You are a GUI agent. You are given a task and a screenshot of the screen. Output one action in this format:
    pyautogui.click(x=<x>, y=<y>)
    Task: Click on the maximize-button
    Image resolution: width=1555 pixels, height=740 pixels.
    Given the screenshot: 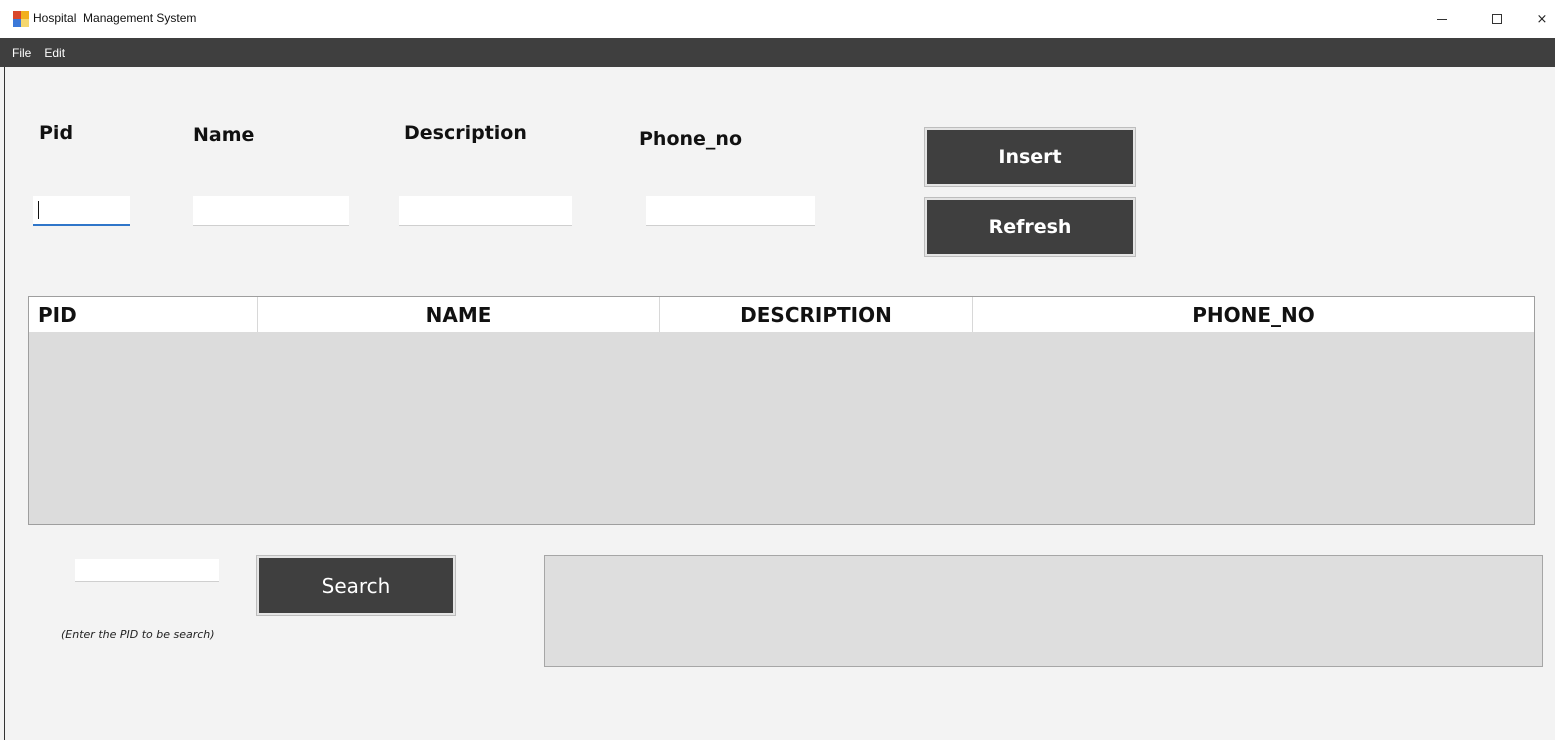 What is the action you would take?
    pyautogui.click(x=1497, y=19)
    